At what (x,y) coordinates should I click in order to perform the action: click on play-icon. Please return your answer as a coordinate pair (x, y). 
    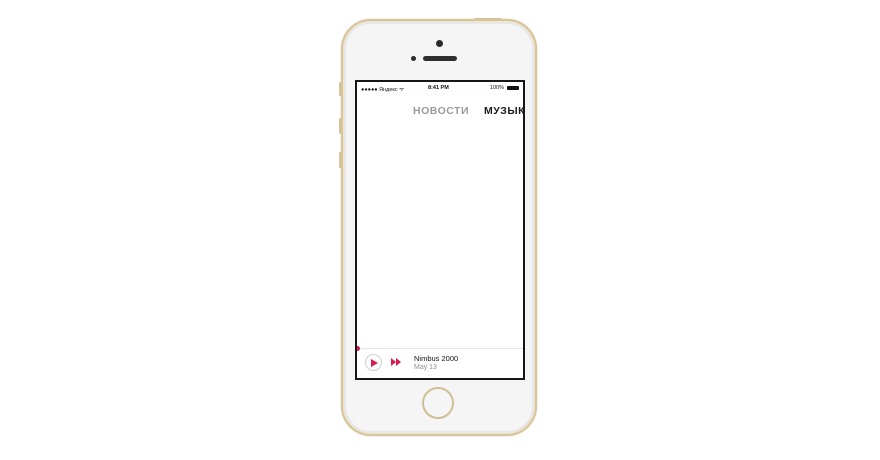
    Looking at the image, I should click on (374, 363).